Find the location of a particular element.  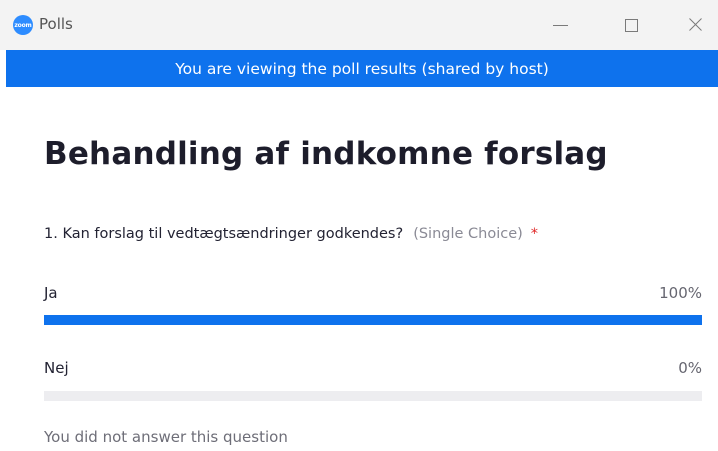

maximize-icon is located at coordinates (631, 25).